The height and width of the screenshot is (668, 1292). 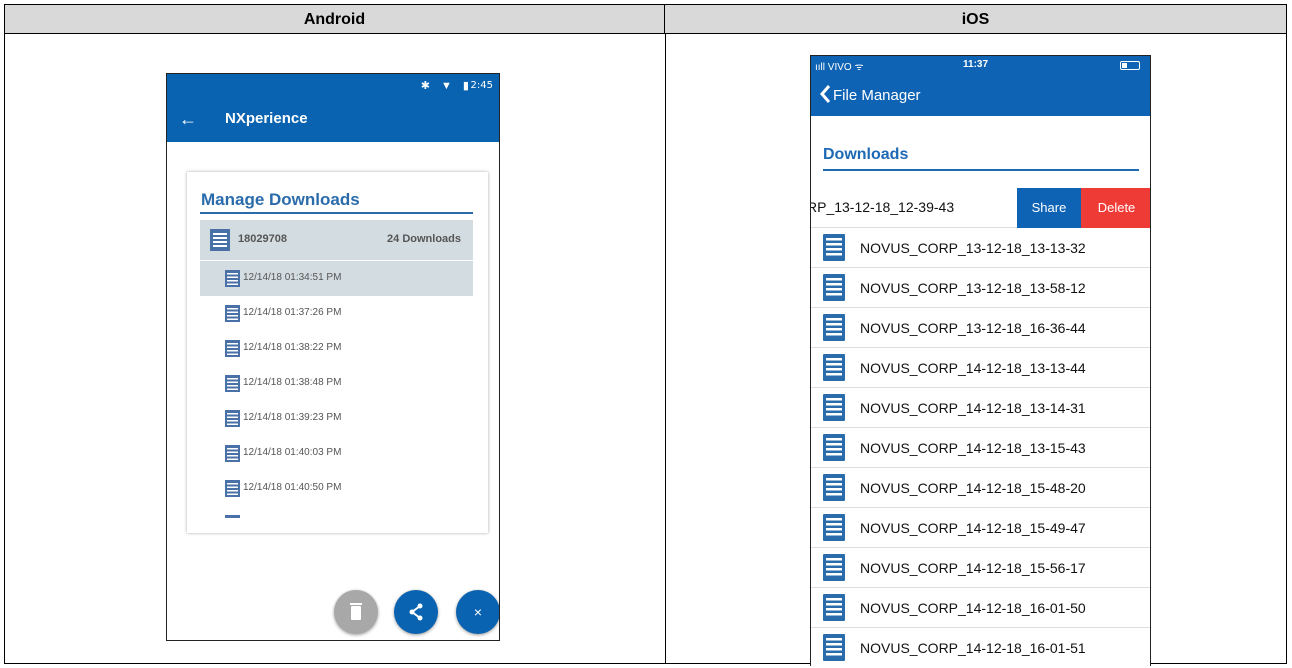 What do you see at coordinates (335, 19) in the screenshot?
I see `android-header: Android` at bounding box center [335, 19].